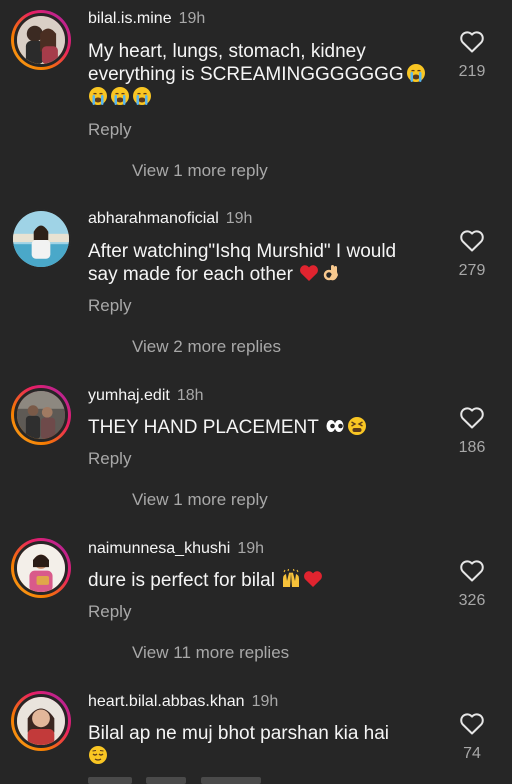 The height and width of the screenshot is (784, 512). Describe the element at coordinates (472, 270) in the screenshot. I see `like-count: 279` at that location.